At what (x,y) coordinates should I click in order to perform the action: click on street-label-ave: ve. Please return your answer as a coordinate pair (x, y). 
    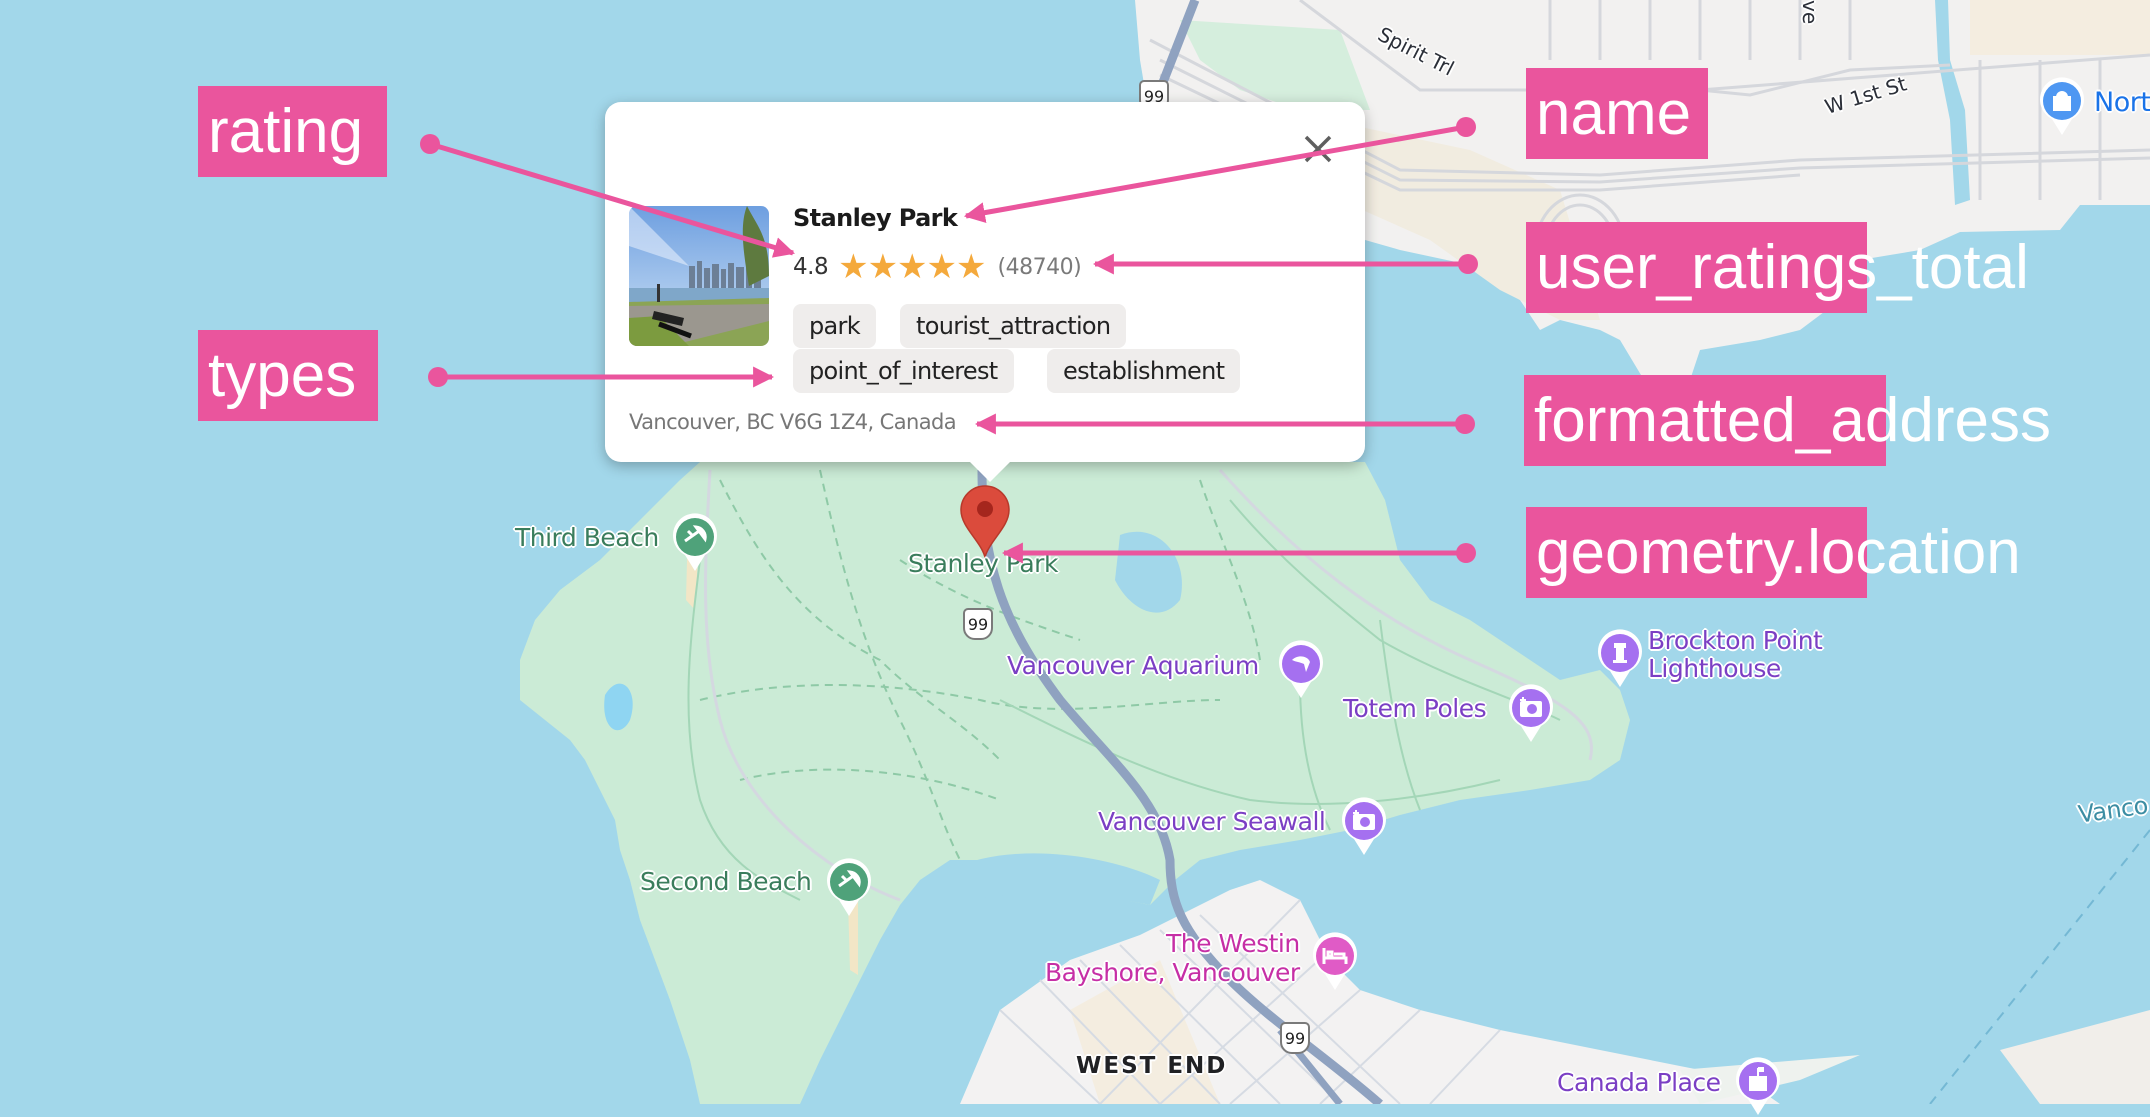
    Looking at the image, I should click on (1810, 12).